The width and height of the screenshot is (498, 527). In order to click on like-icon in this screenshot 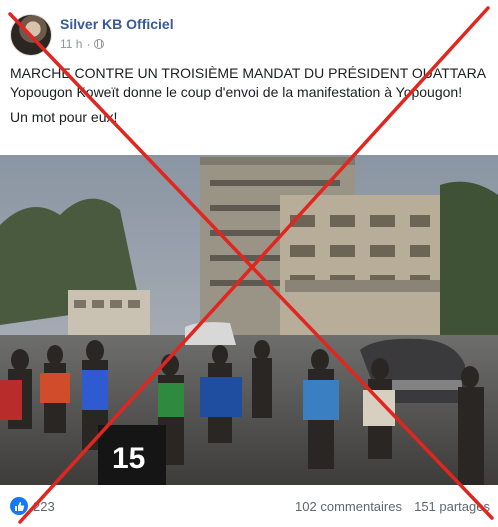, I will do `click(19, 506)`.